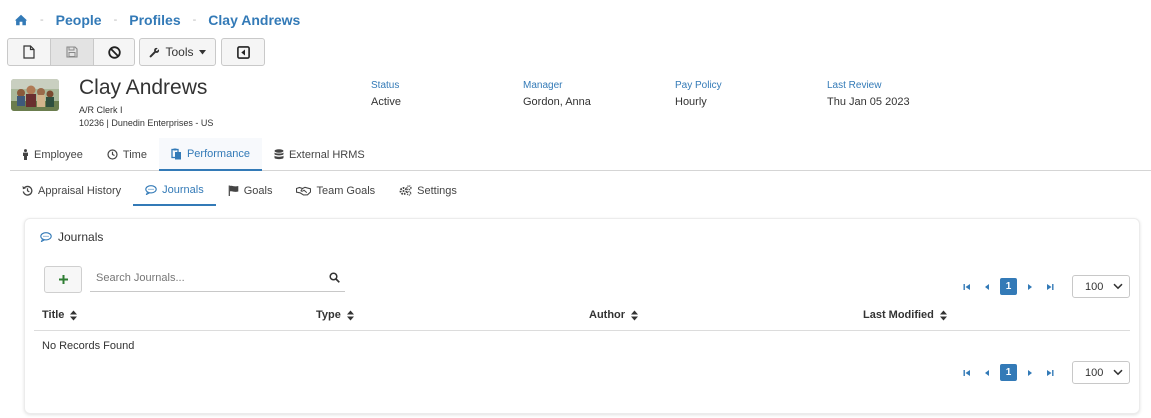  I want to click on add-journal-button, so click(63, 279).